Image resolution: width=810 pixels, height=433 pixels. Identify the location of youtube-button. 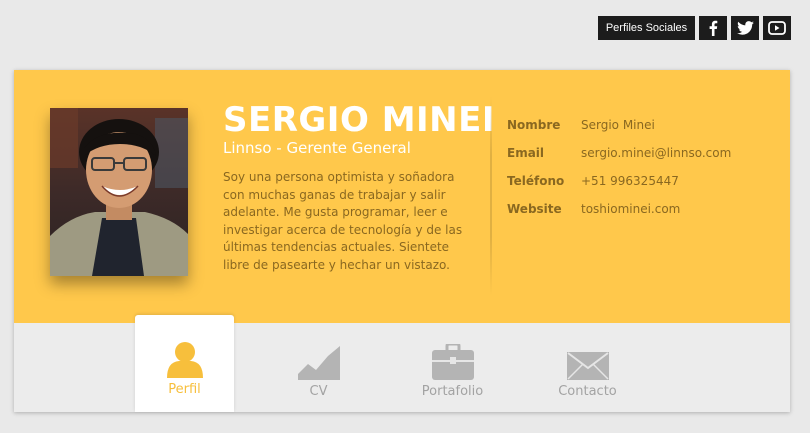
(777, 28).